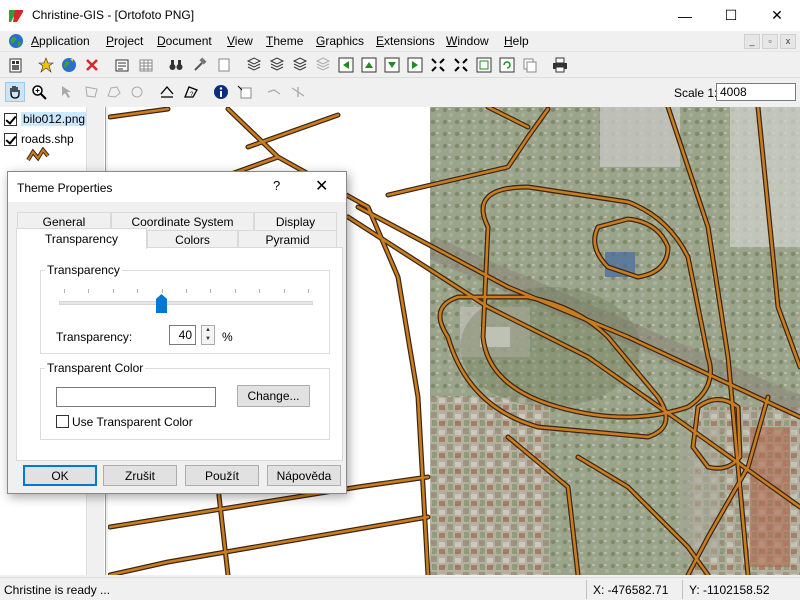  Describe the element at coordinates (46, 119) in the screenshot. I see `layer-item-bilo012: bilo012.png` at that location.